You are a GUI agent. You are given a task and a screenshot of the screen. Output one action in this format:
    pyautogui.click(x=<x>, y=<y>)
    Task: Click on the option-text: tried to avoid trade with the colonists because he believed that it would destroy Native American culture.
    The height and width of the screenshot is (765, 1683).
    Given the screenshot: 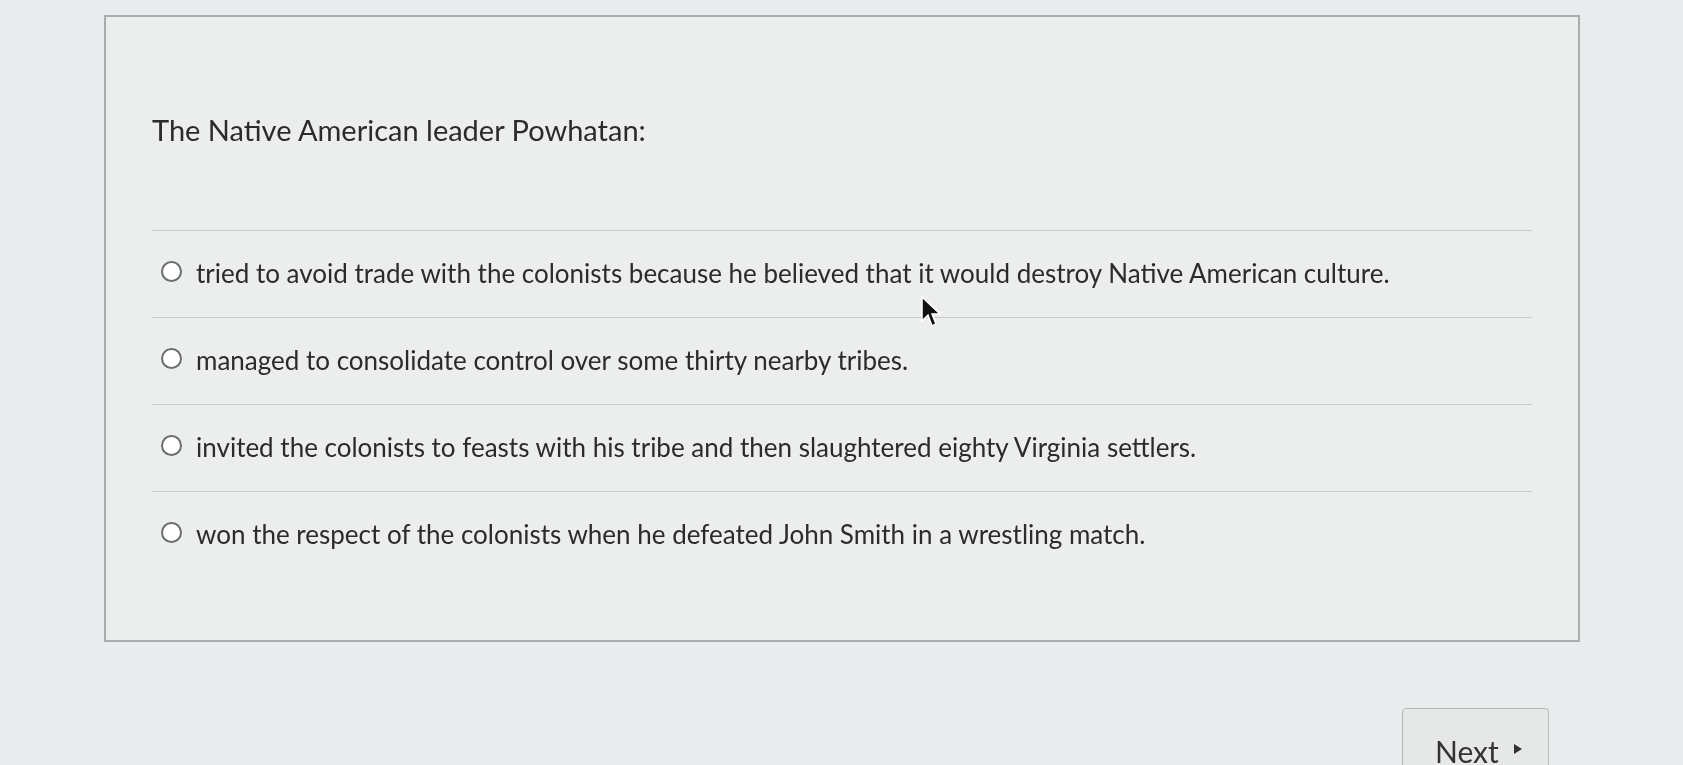 What is the action you would take?
    pyautogui.click(x=793, y=273)
    